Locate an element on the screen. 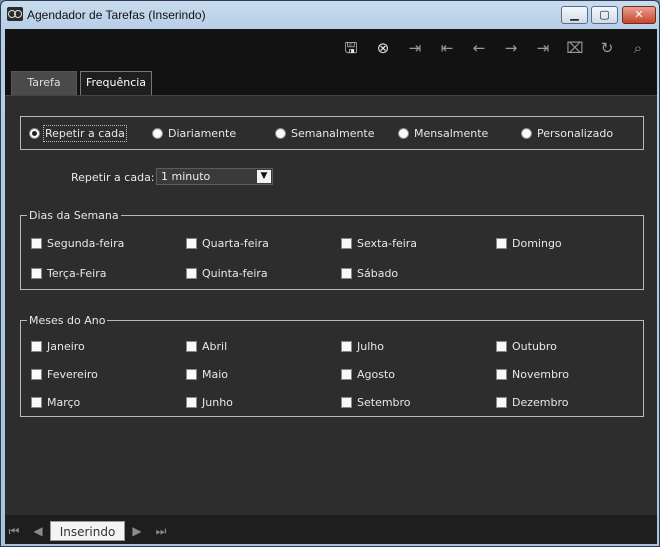  checkbox-label: Janeiro is located at coordinates (66, 346).